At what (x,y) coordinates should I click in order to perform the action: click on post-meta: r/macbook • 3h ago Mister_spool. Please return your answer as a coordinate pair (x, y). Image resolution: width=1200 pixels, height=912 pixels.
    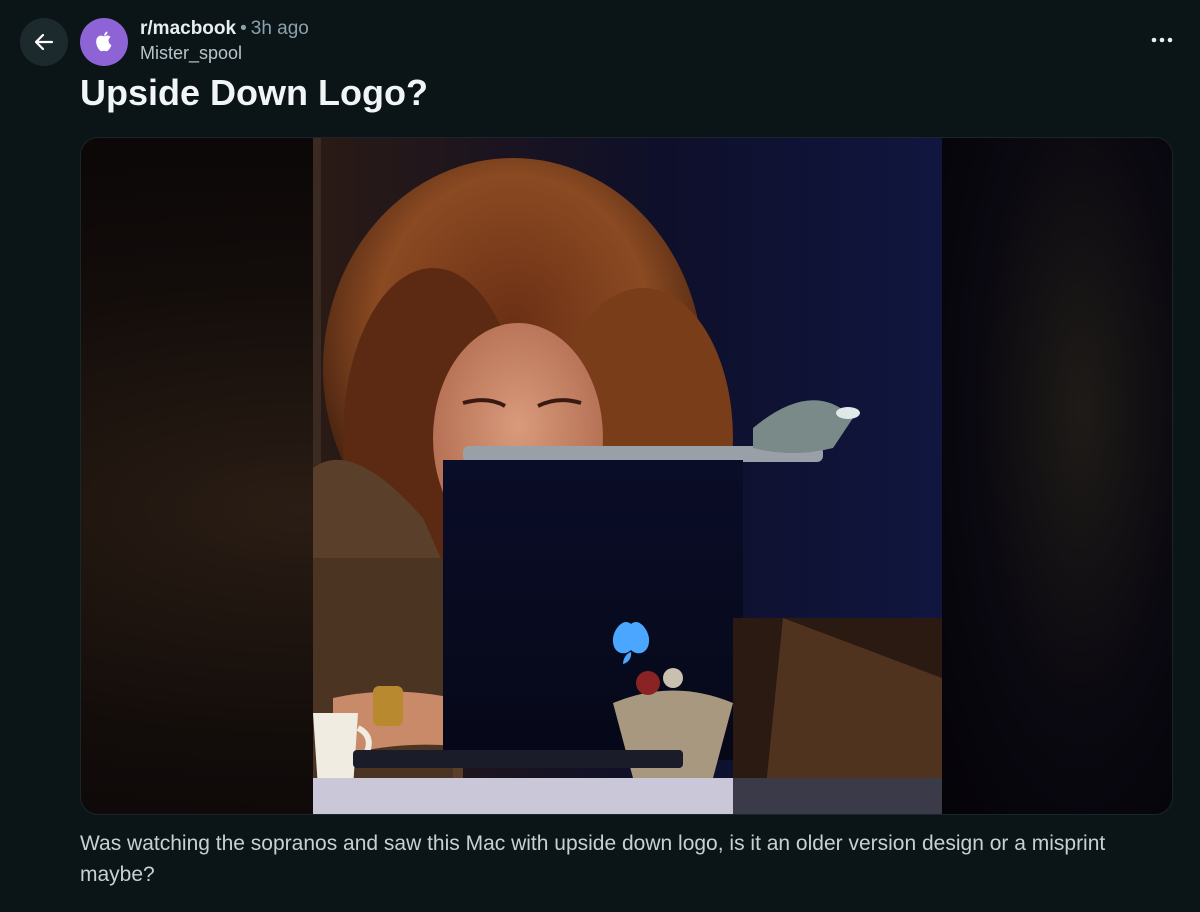
    Looking at the image, I should click on (224, 41).